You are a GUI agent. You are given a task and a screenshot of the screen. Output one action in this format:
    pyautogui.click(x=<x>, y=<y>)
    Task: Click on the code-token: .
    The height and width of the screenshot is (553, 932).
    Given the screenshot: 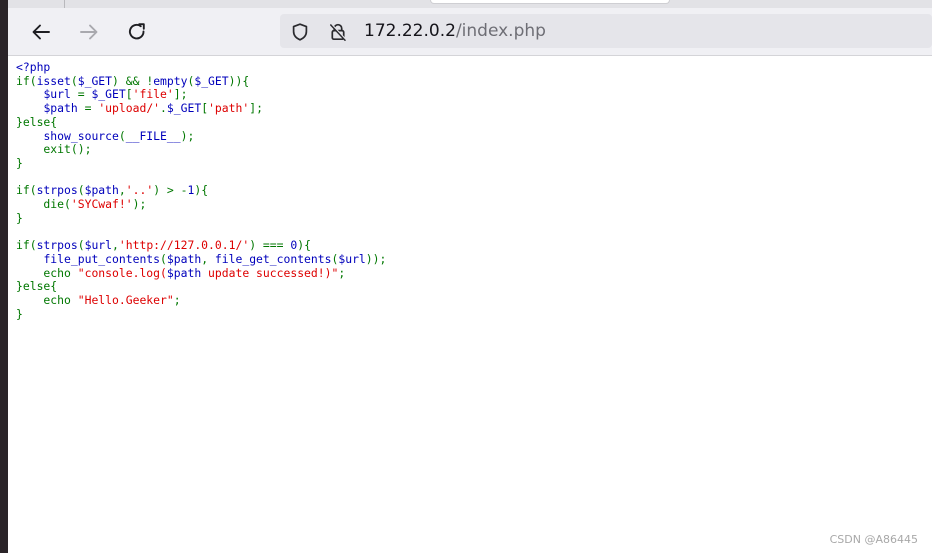 What is the action you would take?
    pyautogui.click(x=163, y=108)
    